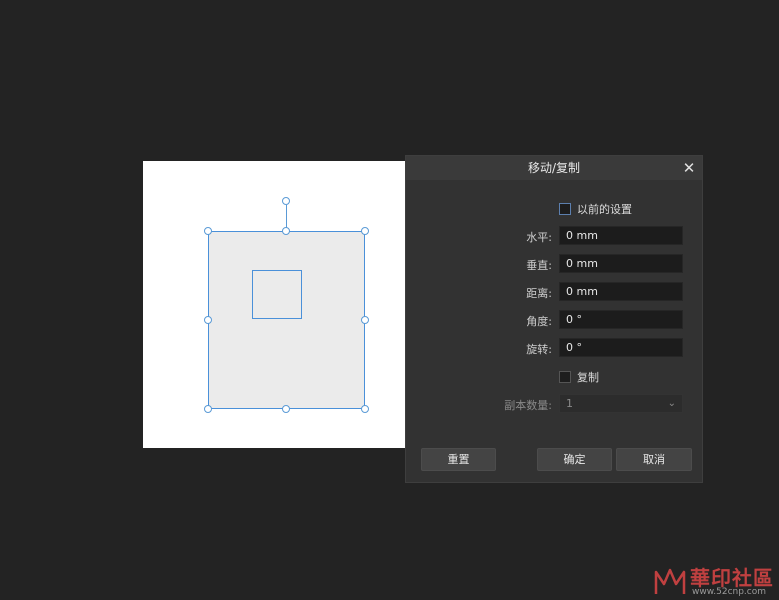 Image resolution: width=779 pixels, height=600 pixels. What do you see at coordinates (208, 320) in the screenshot?
I see `handle-middle-left` at bounding box center [208, 320].